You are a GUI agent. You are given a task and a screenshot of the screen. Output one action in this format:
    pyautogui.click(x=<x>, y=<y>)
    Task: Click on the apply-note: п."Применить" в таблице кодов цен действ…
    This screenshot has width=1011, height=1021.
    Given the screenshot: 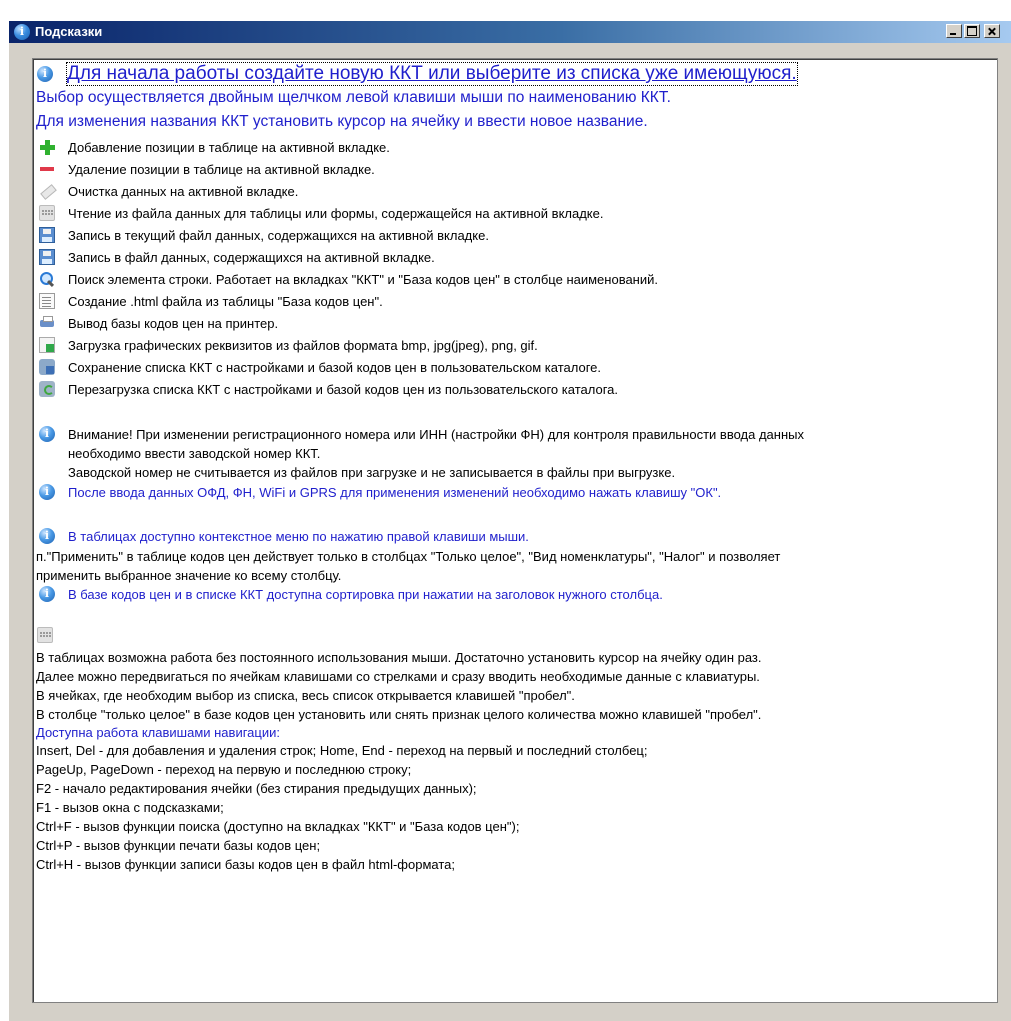 What is the action you would take?
    pyautogui.click(x=408, y=556)
    